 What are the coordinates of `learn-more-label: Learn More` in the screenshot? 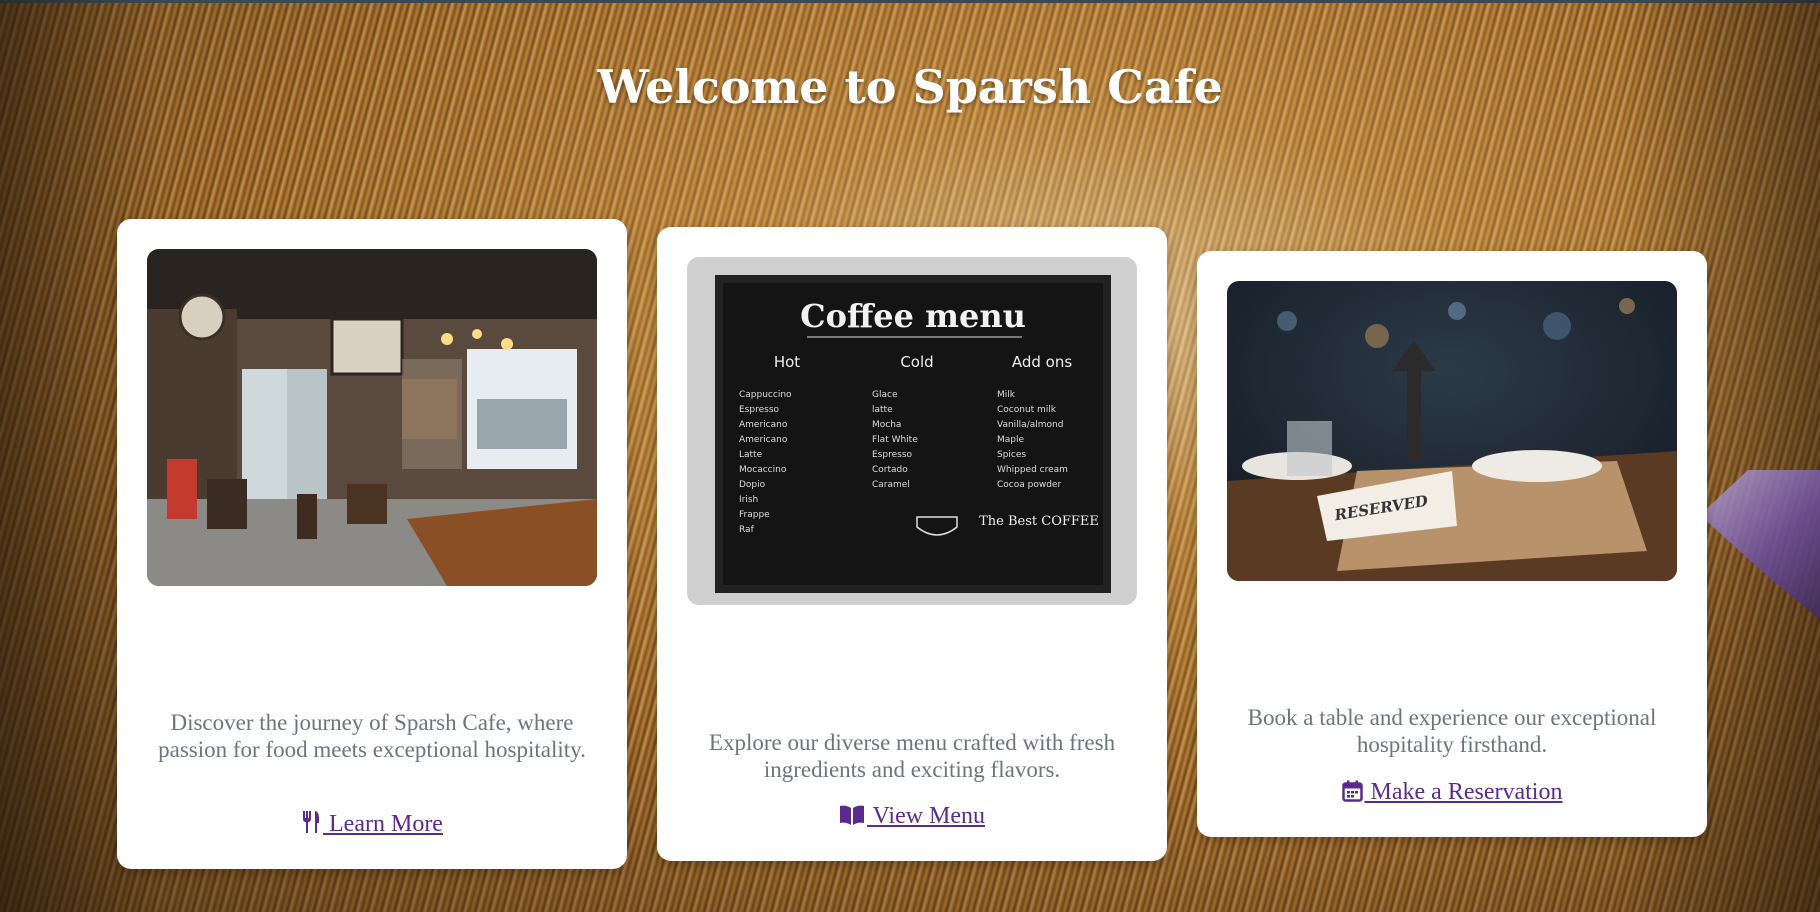 It's located at (383, 824).